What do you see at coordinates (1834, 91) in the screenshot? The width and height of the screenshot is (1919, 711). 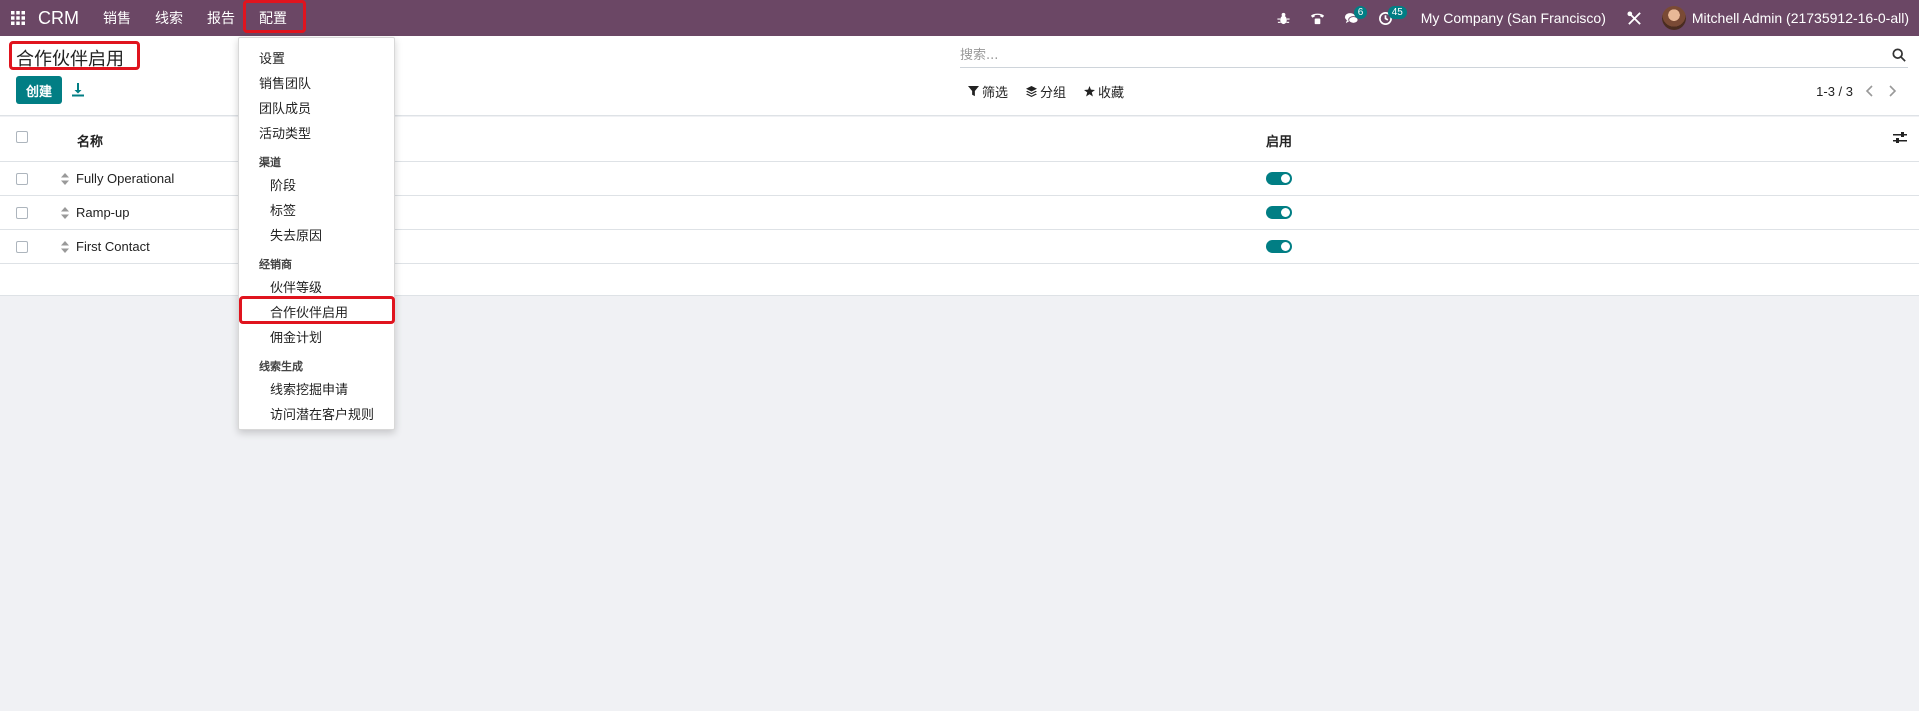 I see `pager-value: 1-3 / 3` at bounding box center [1834, 91].